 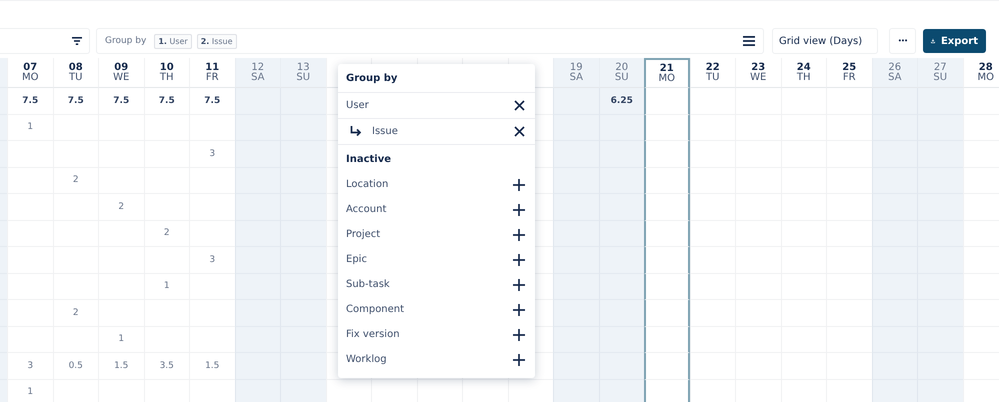 I want to click on weekday-label: FR, so click(x=212, y=77).